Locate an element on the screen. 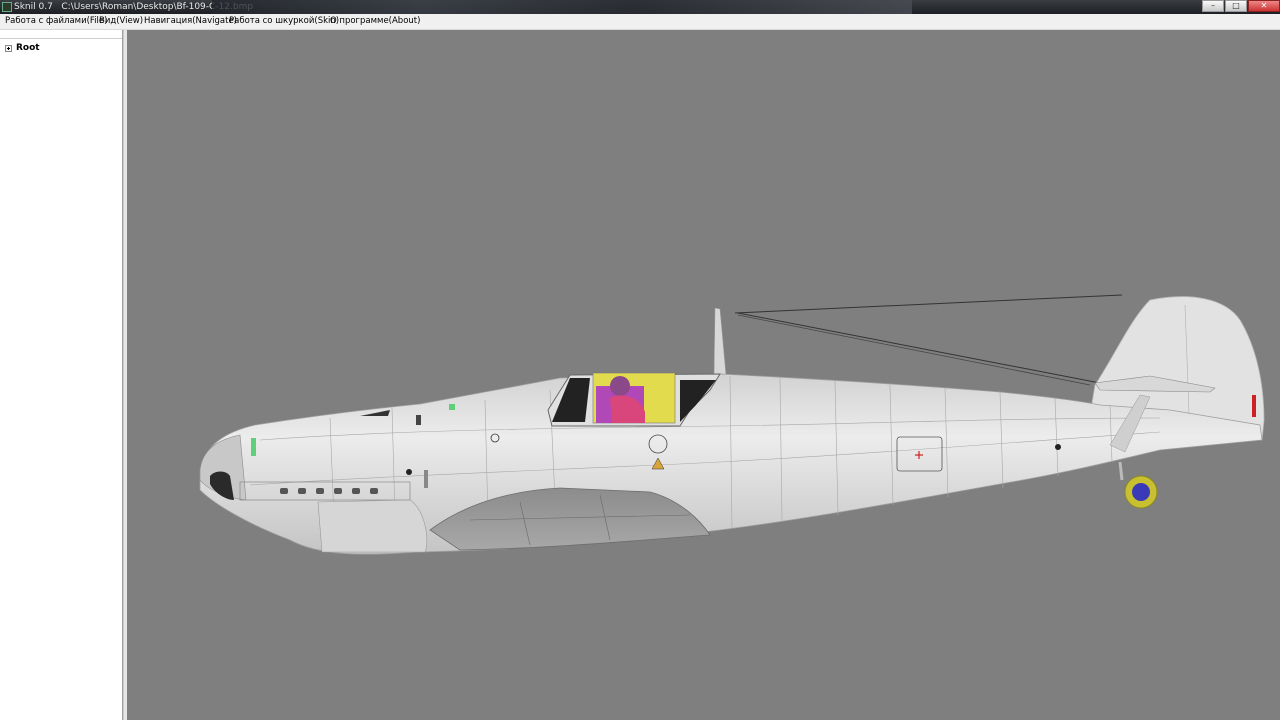 This screenshot has height=720, width=1280. menu-about: О программе(About) is located at coordinates (375, 21).